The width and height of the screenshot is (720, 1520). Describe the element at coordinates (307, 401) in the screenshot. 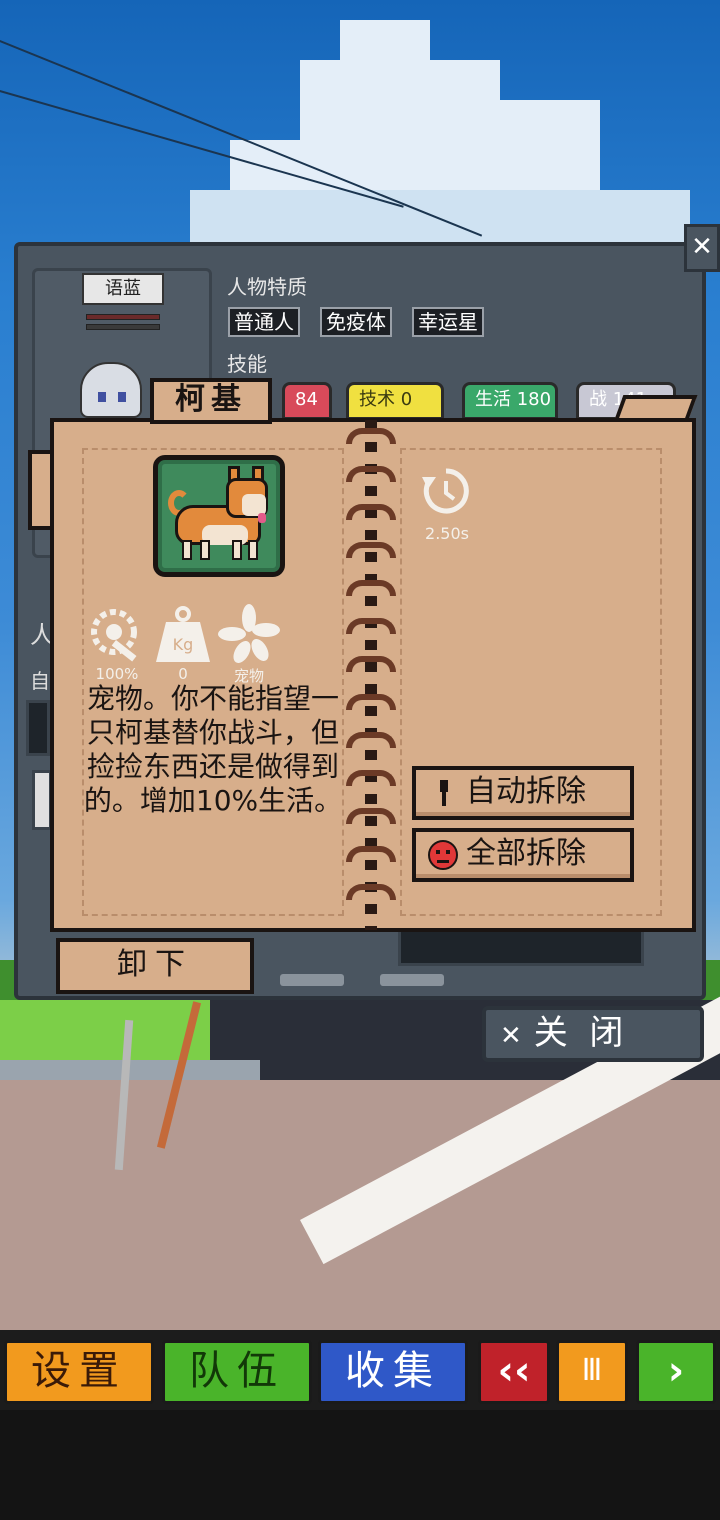

I see `skill-tab-red: 84` at that location.